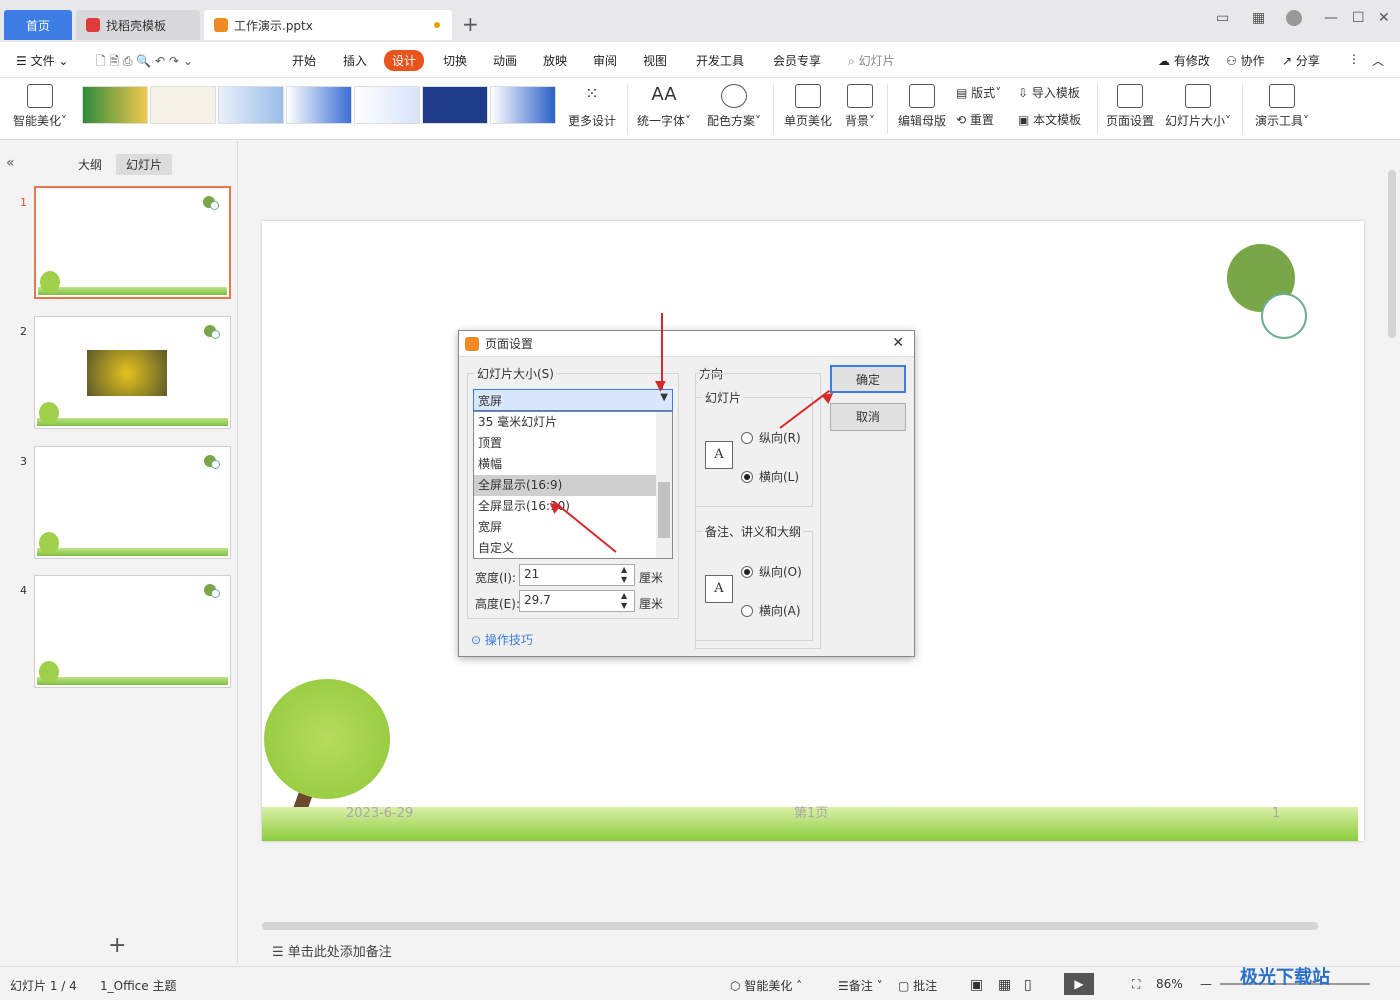 The height and width of the screenshot is (1000, 1400). I want to click on collab-button: ⚇ 协作, so click(1245, 60).